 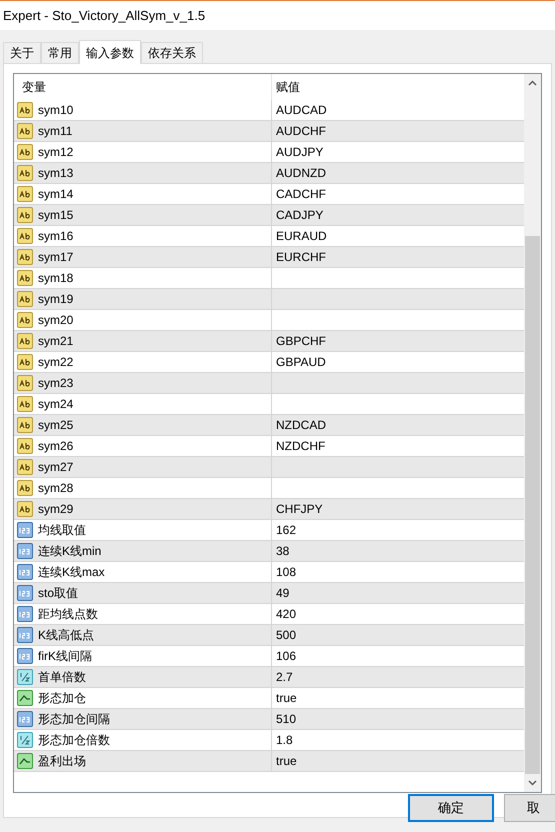 I want to click on parameter-value: AUDCHF, so click(x=301, y=131).